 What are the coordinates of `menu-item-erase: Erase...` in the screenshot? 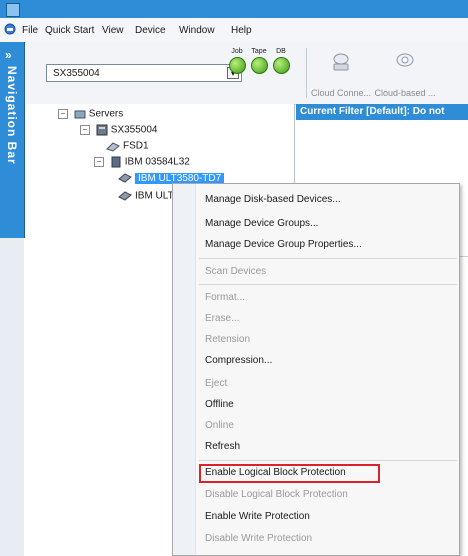 It's located at (222, 318).